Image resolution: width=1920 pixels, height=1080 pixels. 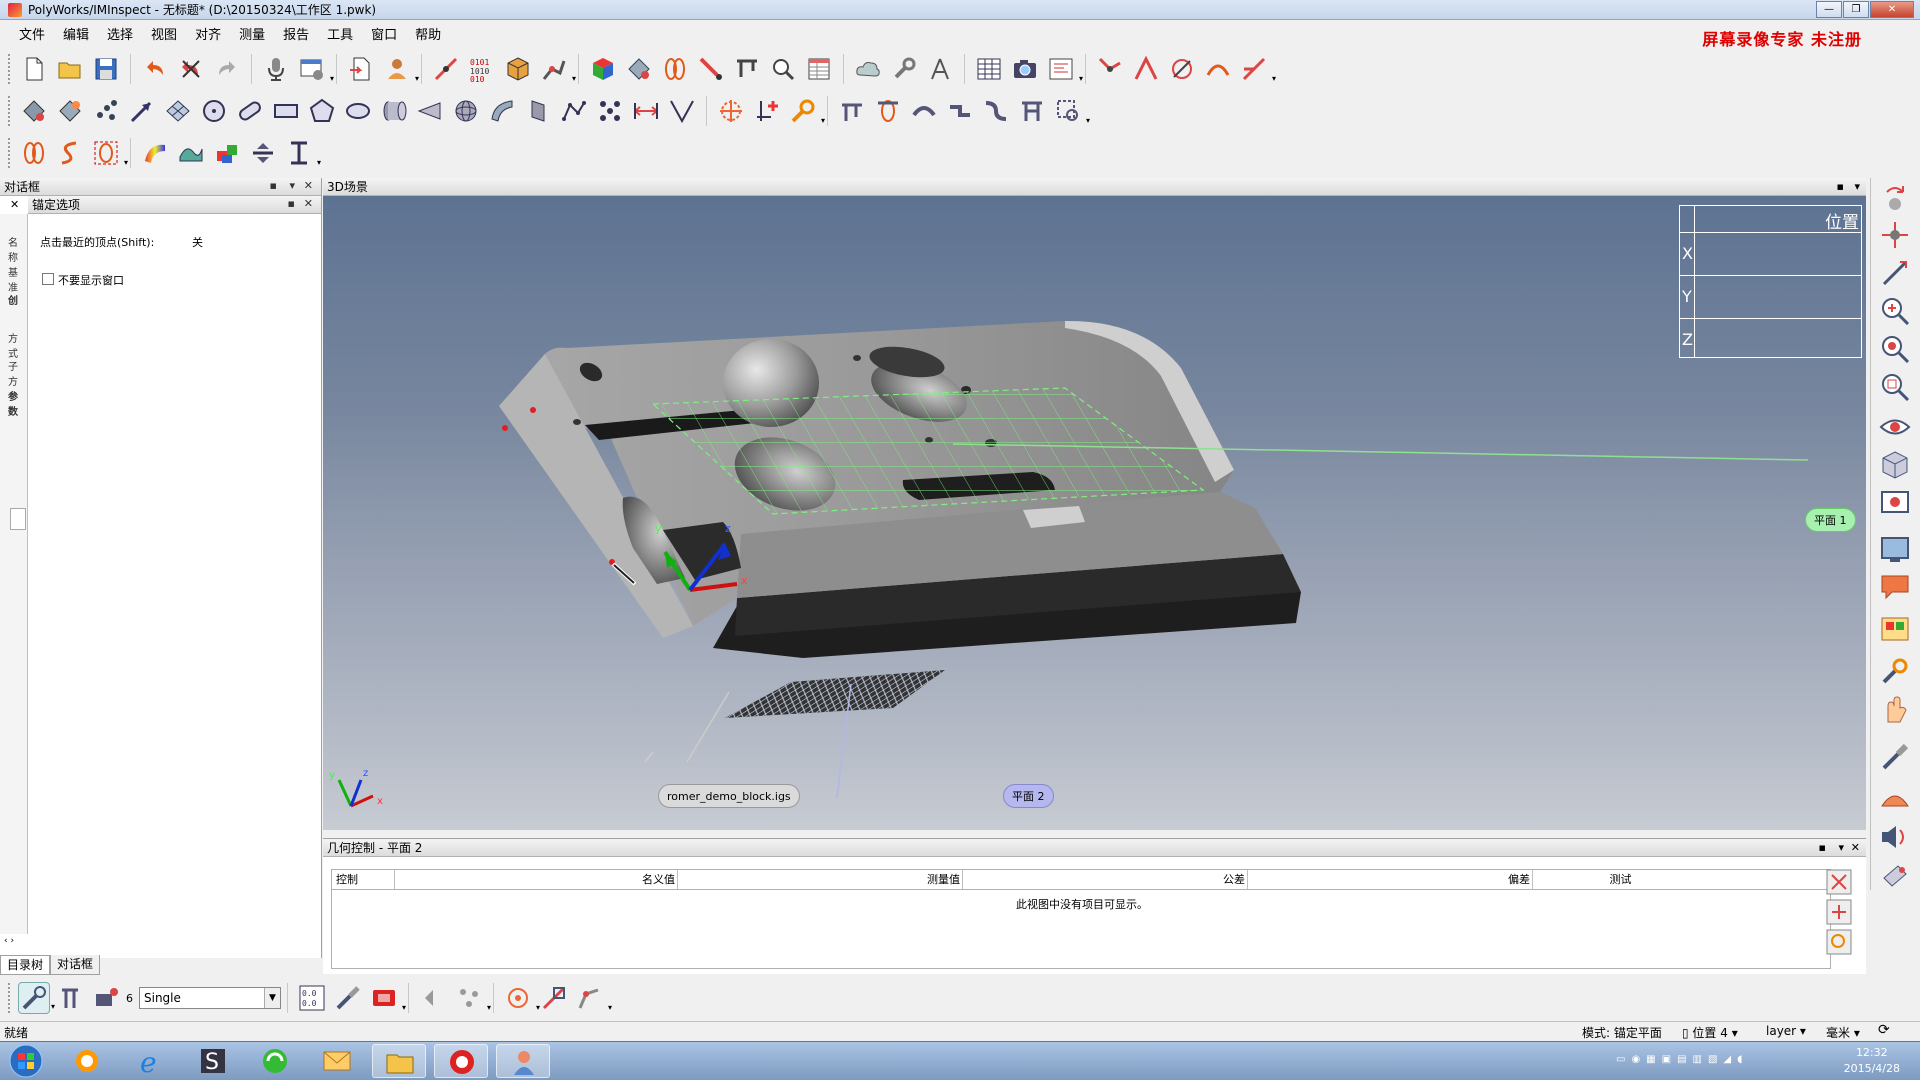 I want to click on tab-dialog: 对话框, so click(x=75, y=965).